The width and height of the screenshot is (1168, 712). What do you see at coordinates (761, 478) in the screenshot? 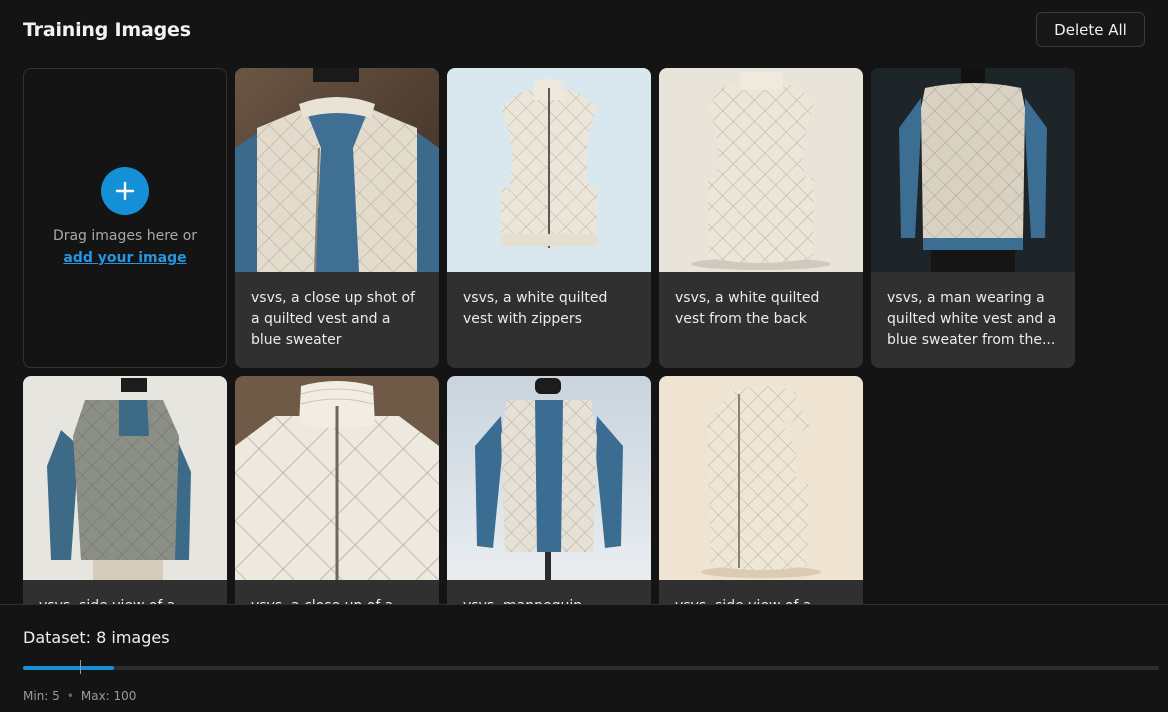
I see `vest-side-cream-image` at bounding box center [761, 478].